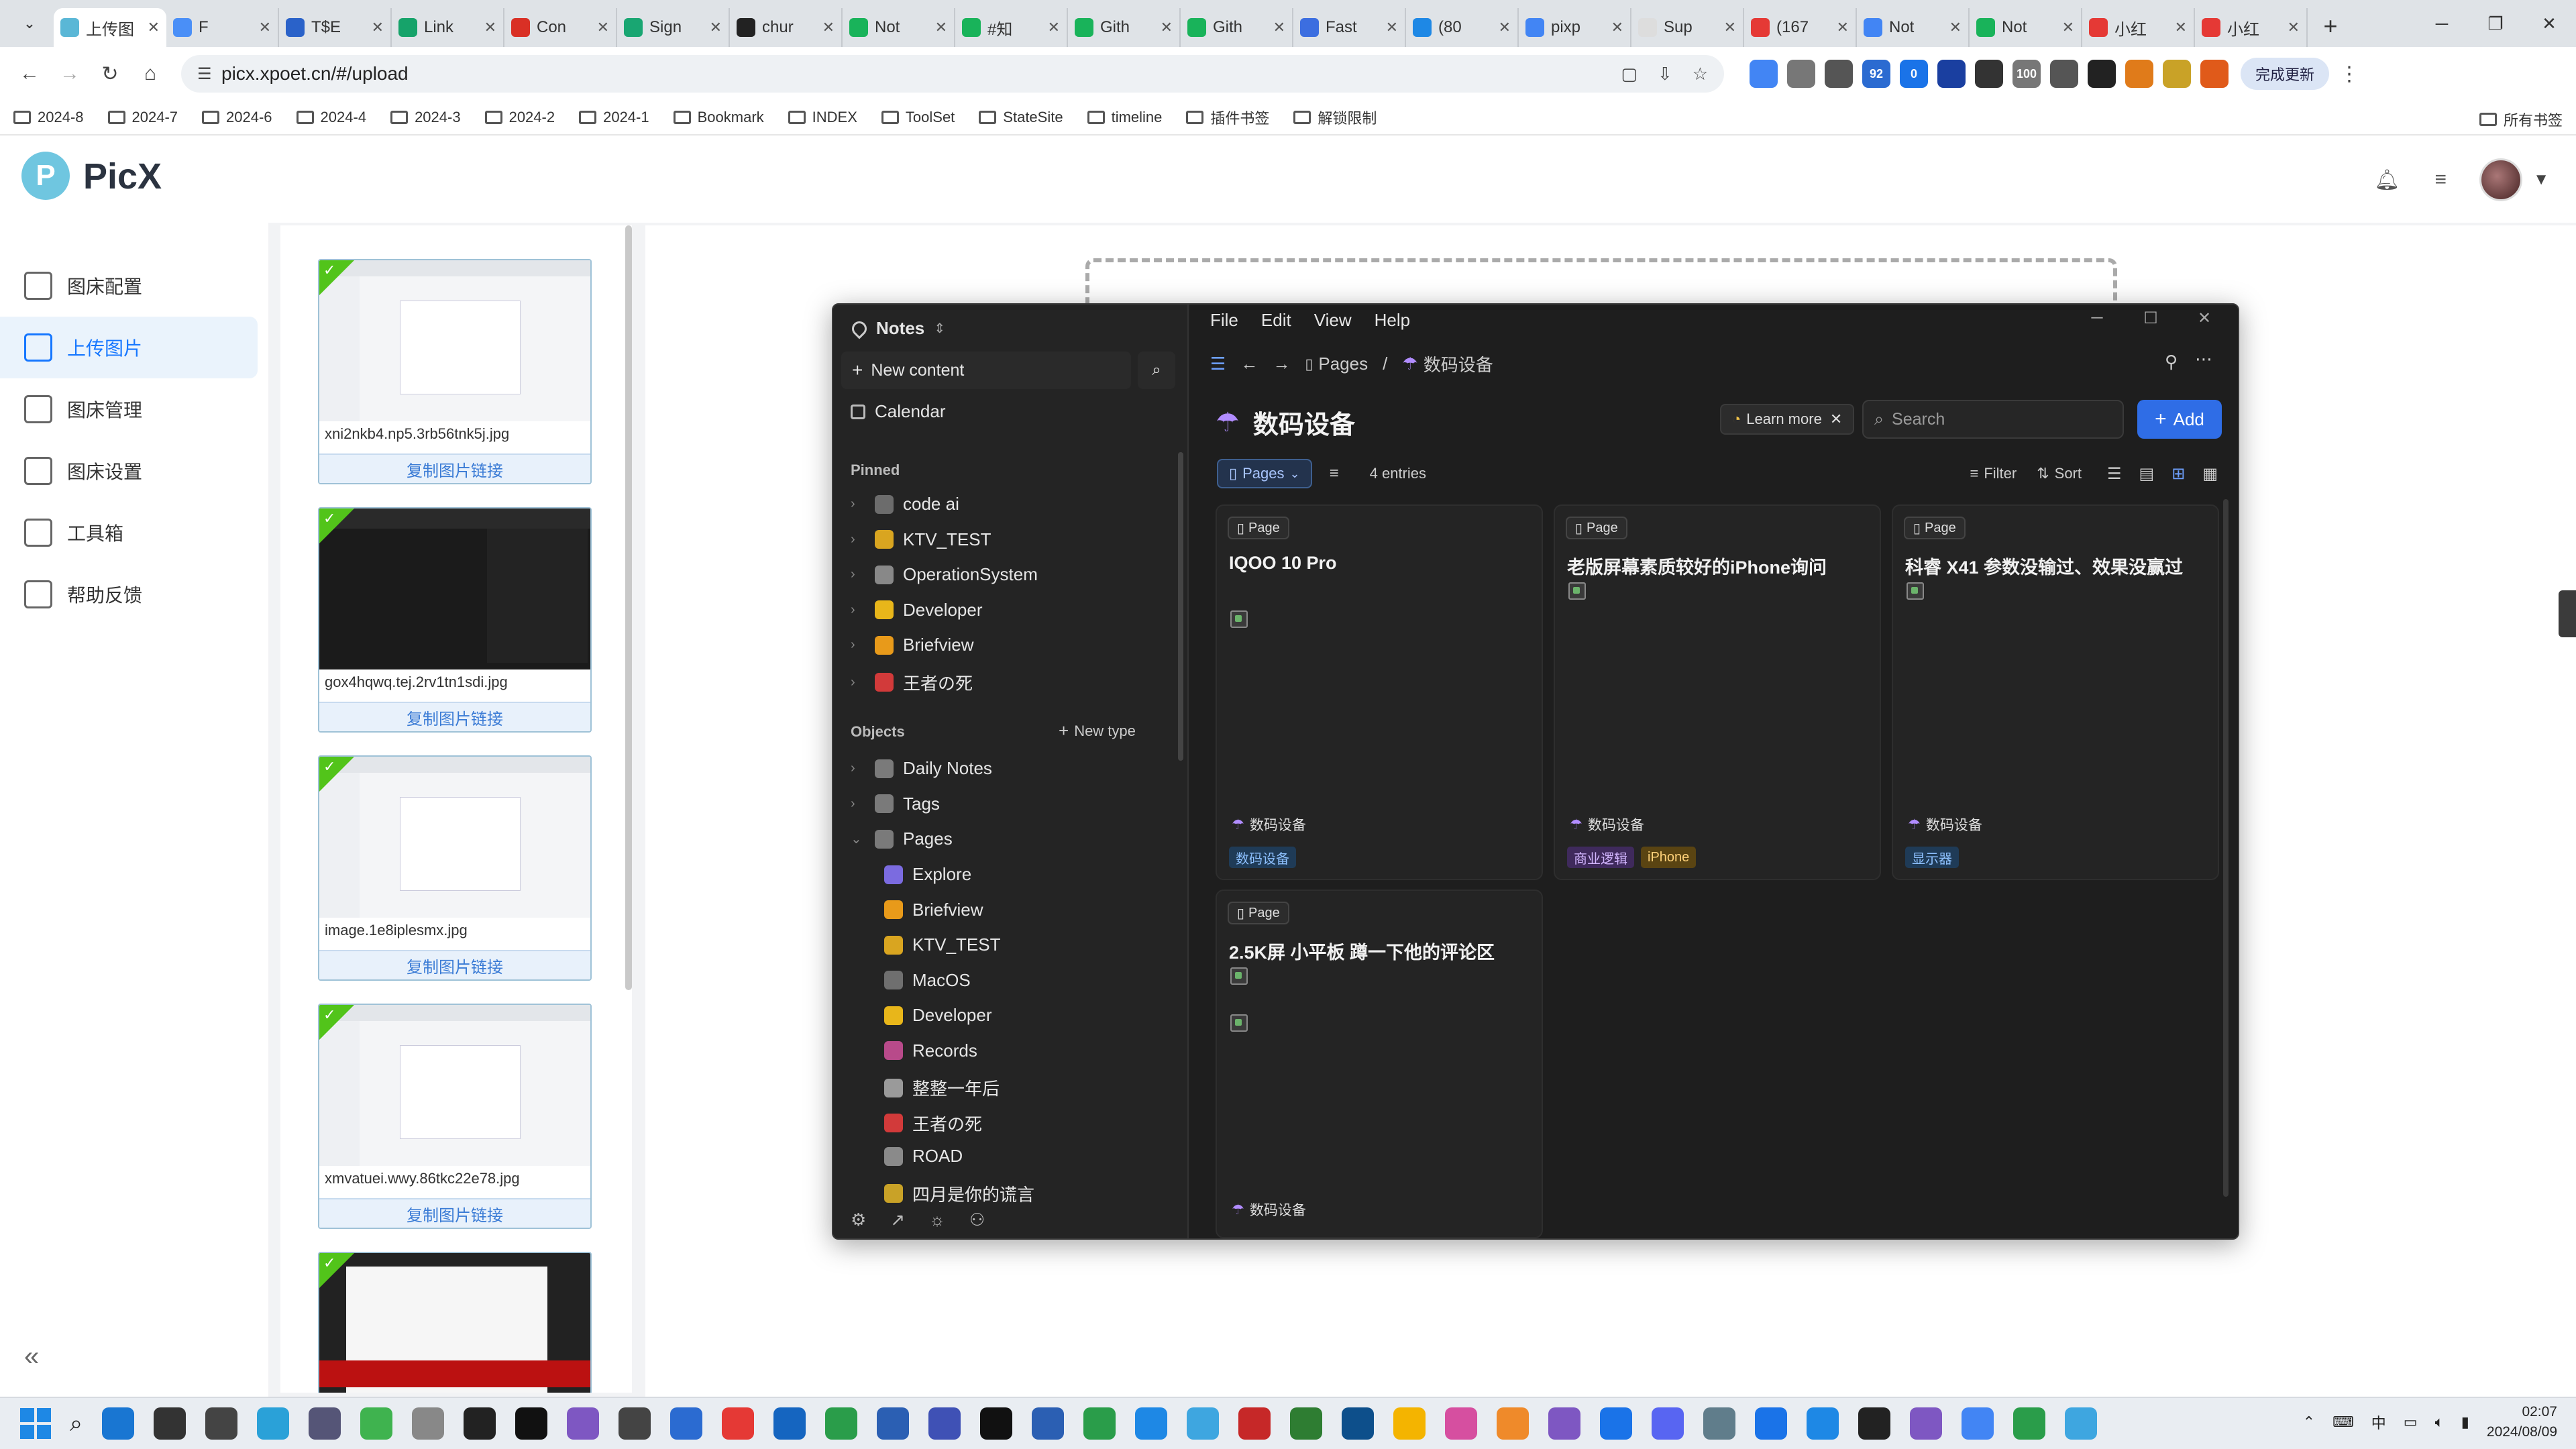 The image size is (2576, 1449). I want to click on user-icon: ⚇, so click(977, 1220).